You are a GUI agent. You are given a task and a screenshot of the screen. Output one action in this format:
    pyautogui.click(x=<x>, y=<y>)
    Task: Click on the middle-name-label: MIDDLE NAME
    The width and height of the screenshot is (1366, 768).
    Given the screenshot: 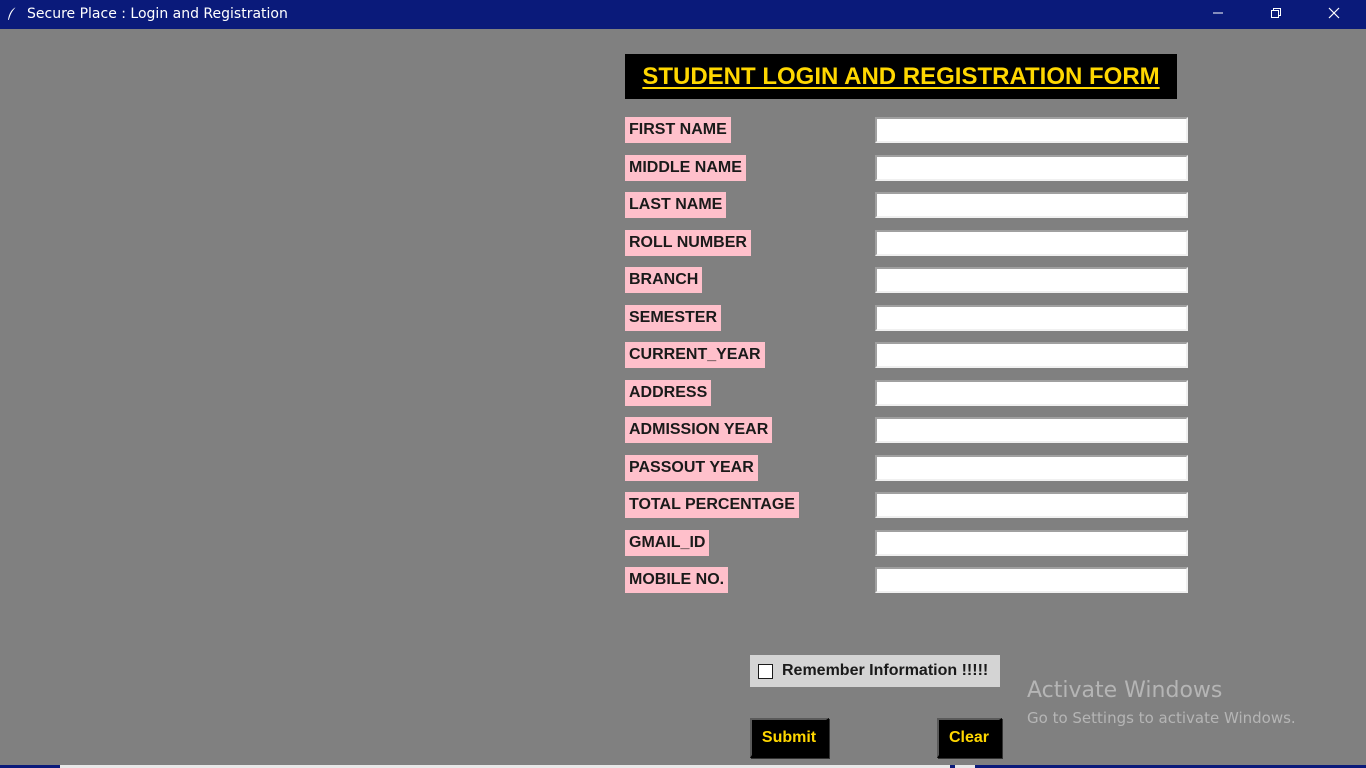 What is the action you would take?
    pyautogui.click(x=685, y=168)
    